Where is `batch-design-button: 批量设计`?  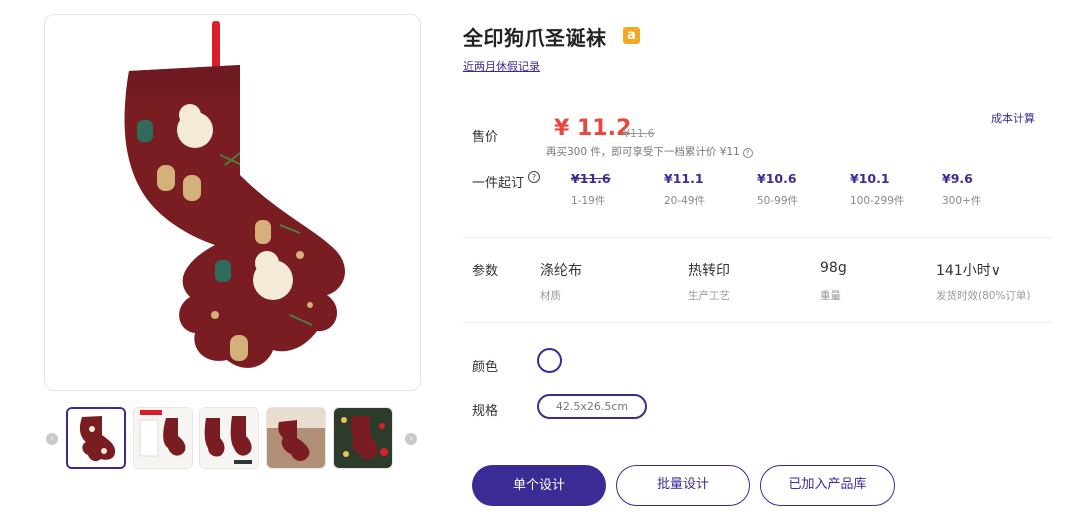 batch-design-button: 批量设计 is located at coordinates (683, 485).